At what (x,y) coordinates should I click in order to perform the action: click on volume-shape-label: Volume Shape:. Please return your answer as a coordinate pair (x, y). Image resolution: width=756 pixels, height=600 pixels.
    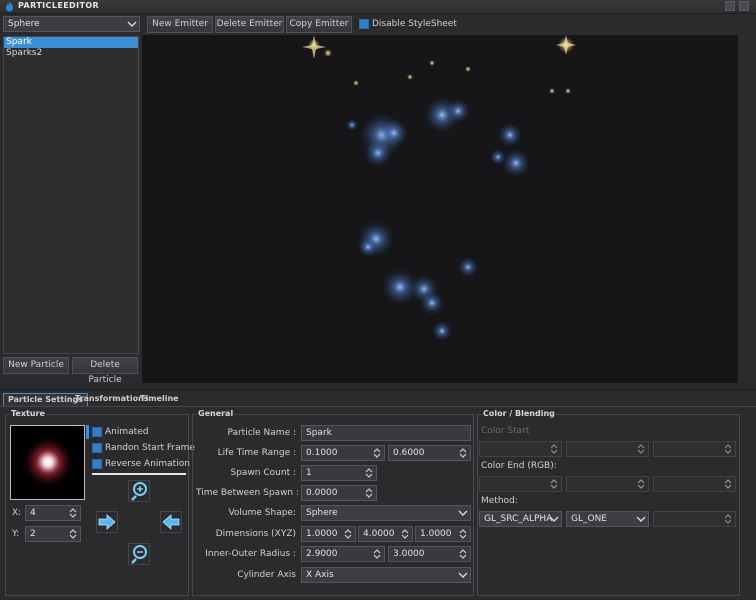
    Looking at the image, I should click on (262, 513).